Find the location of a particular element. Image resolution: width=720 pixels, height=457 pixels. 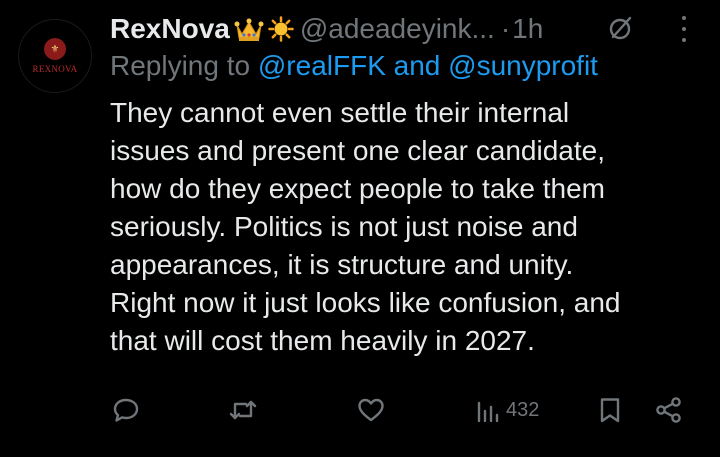

avatar-emblem-icon: ⚜ is located at coordinates (55, 49).